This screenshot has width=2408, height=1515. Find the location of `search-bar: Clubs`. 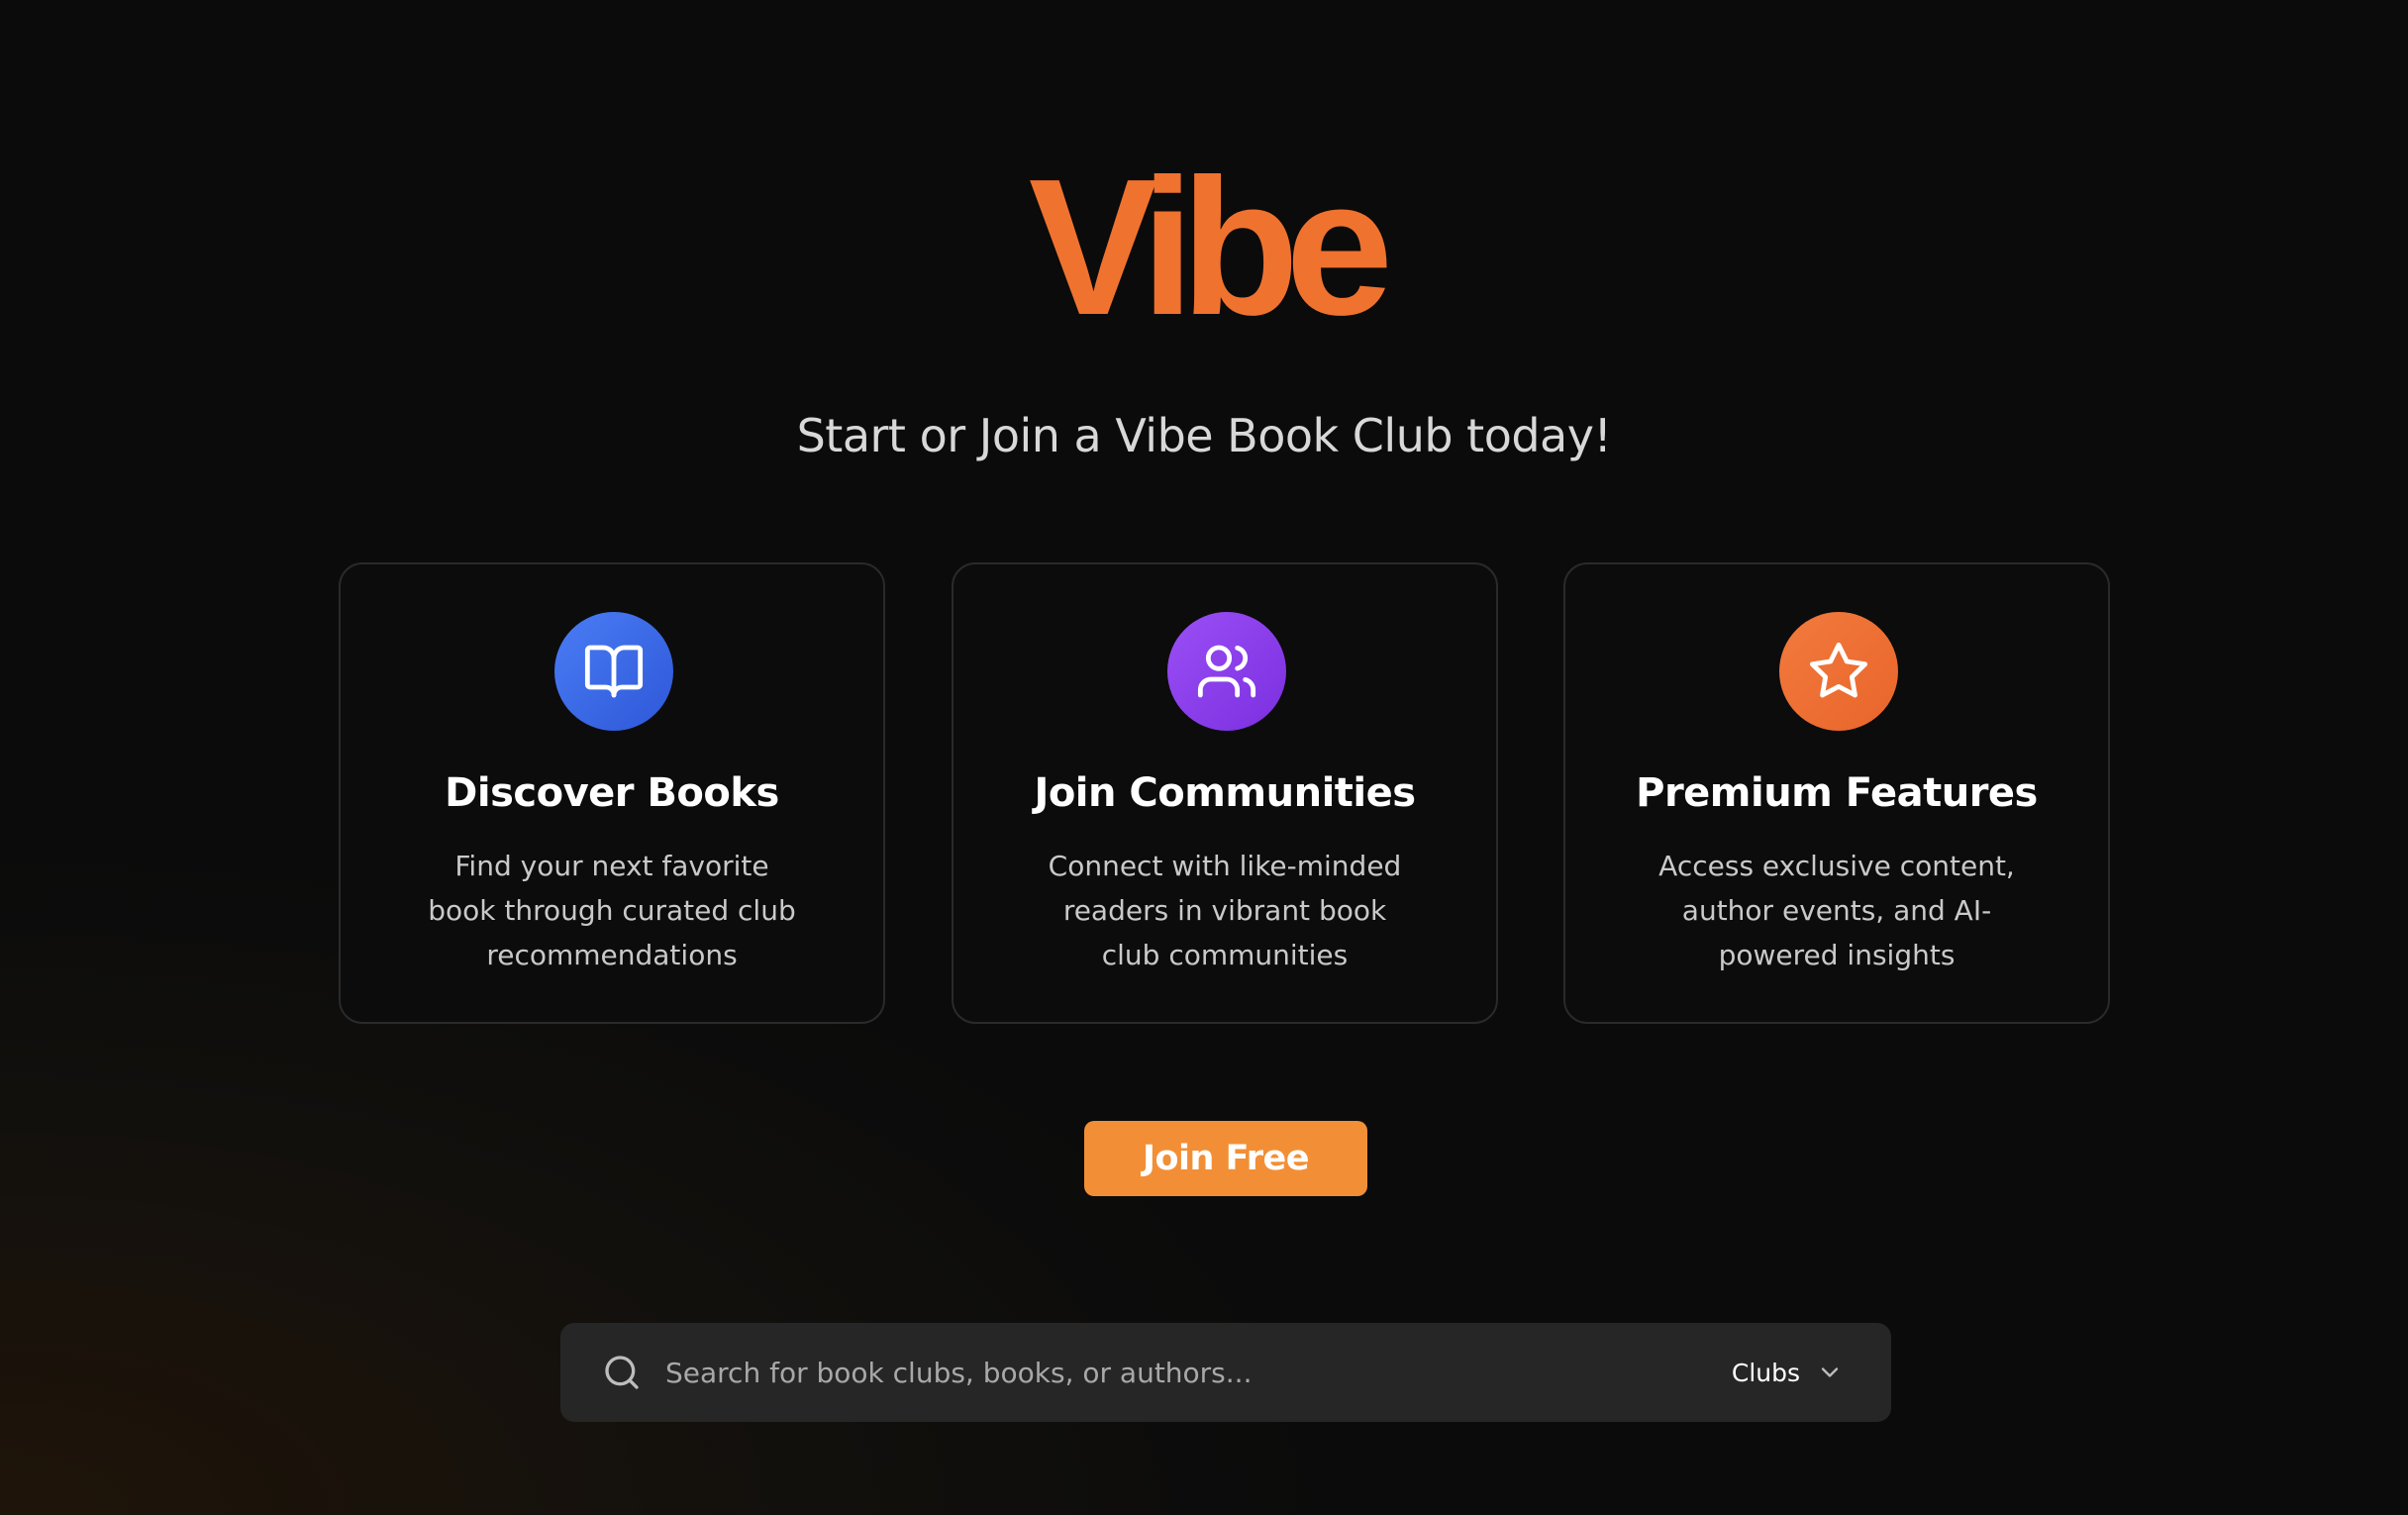

search-bar: Clubs is located at coordinates (1225, 1372).